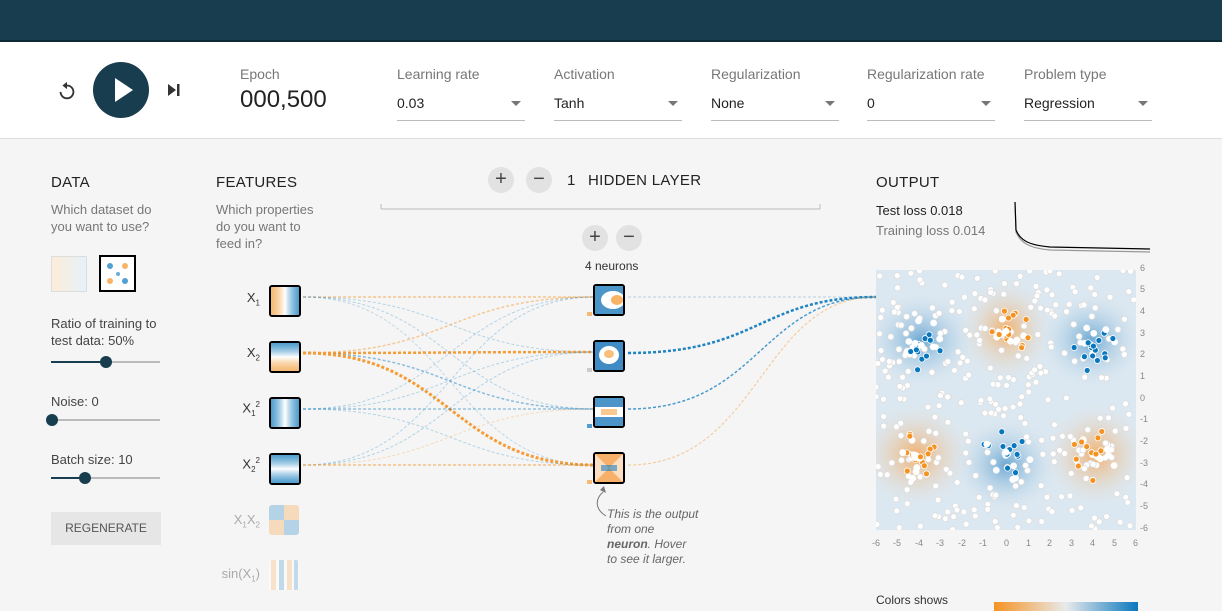 This screenshot has width=1222, height=611. What do you see at coordinates (589, 314) in the screenshot?
I see `bias-n1` at bounding box center [589, 314].